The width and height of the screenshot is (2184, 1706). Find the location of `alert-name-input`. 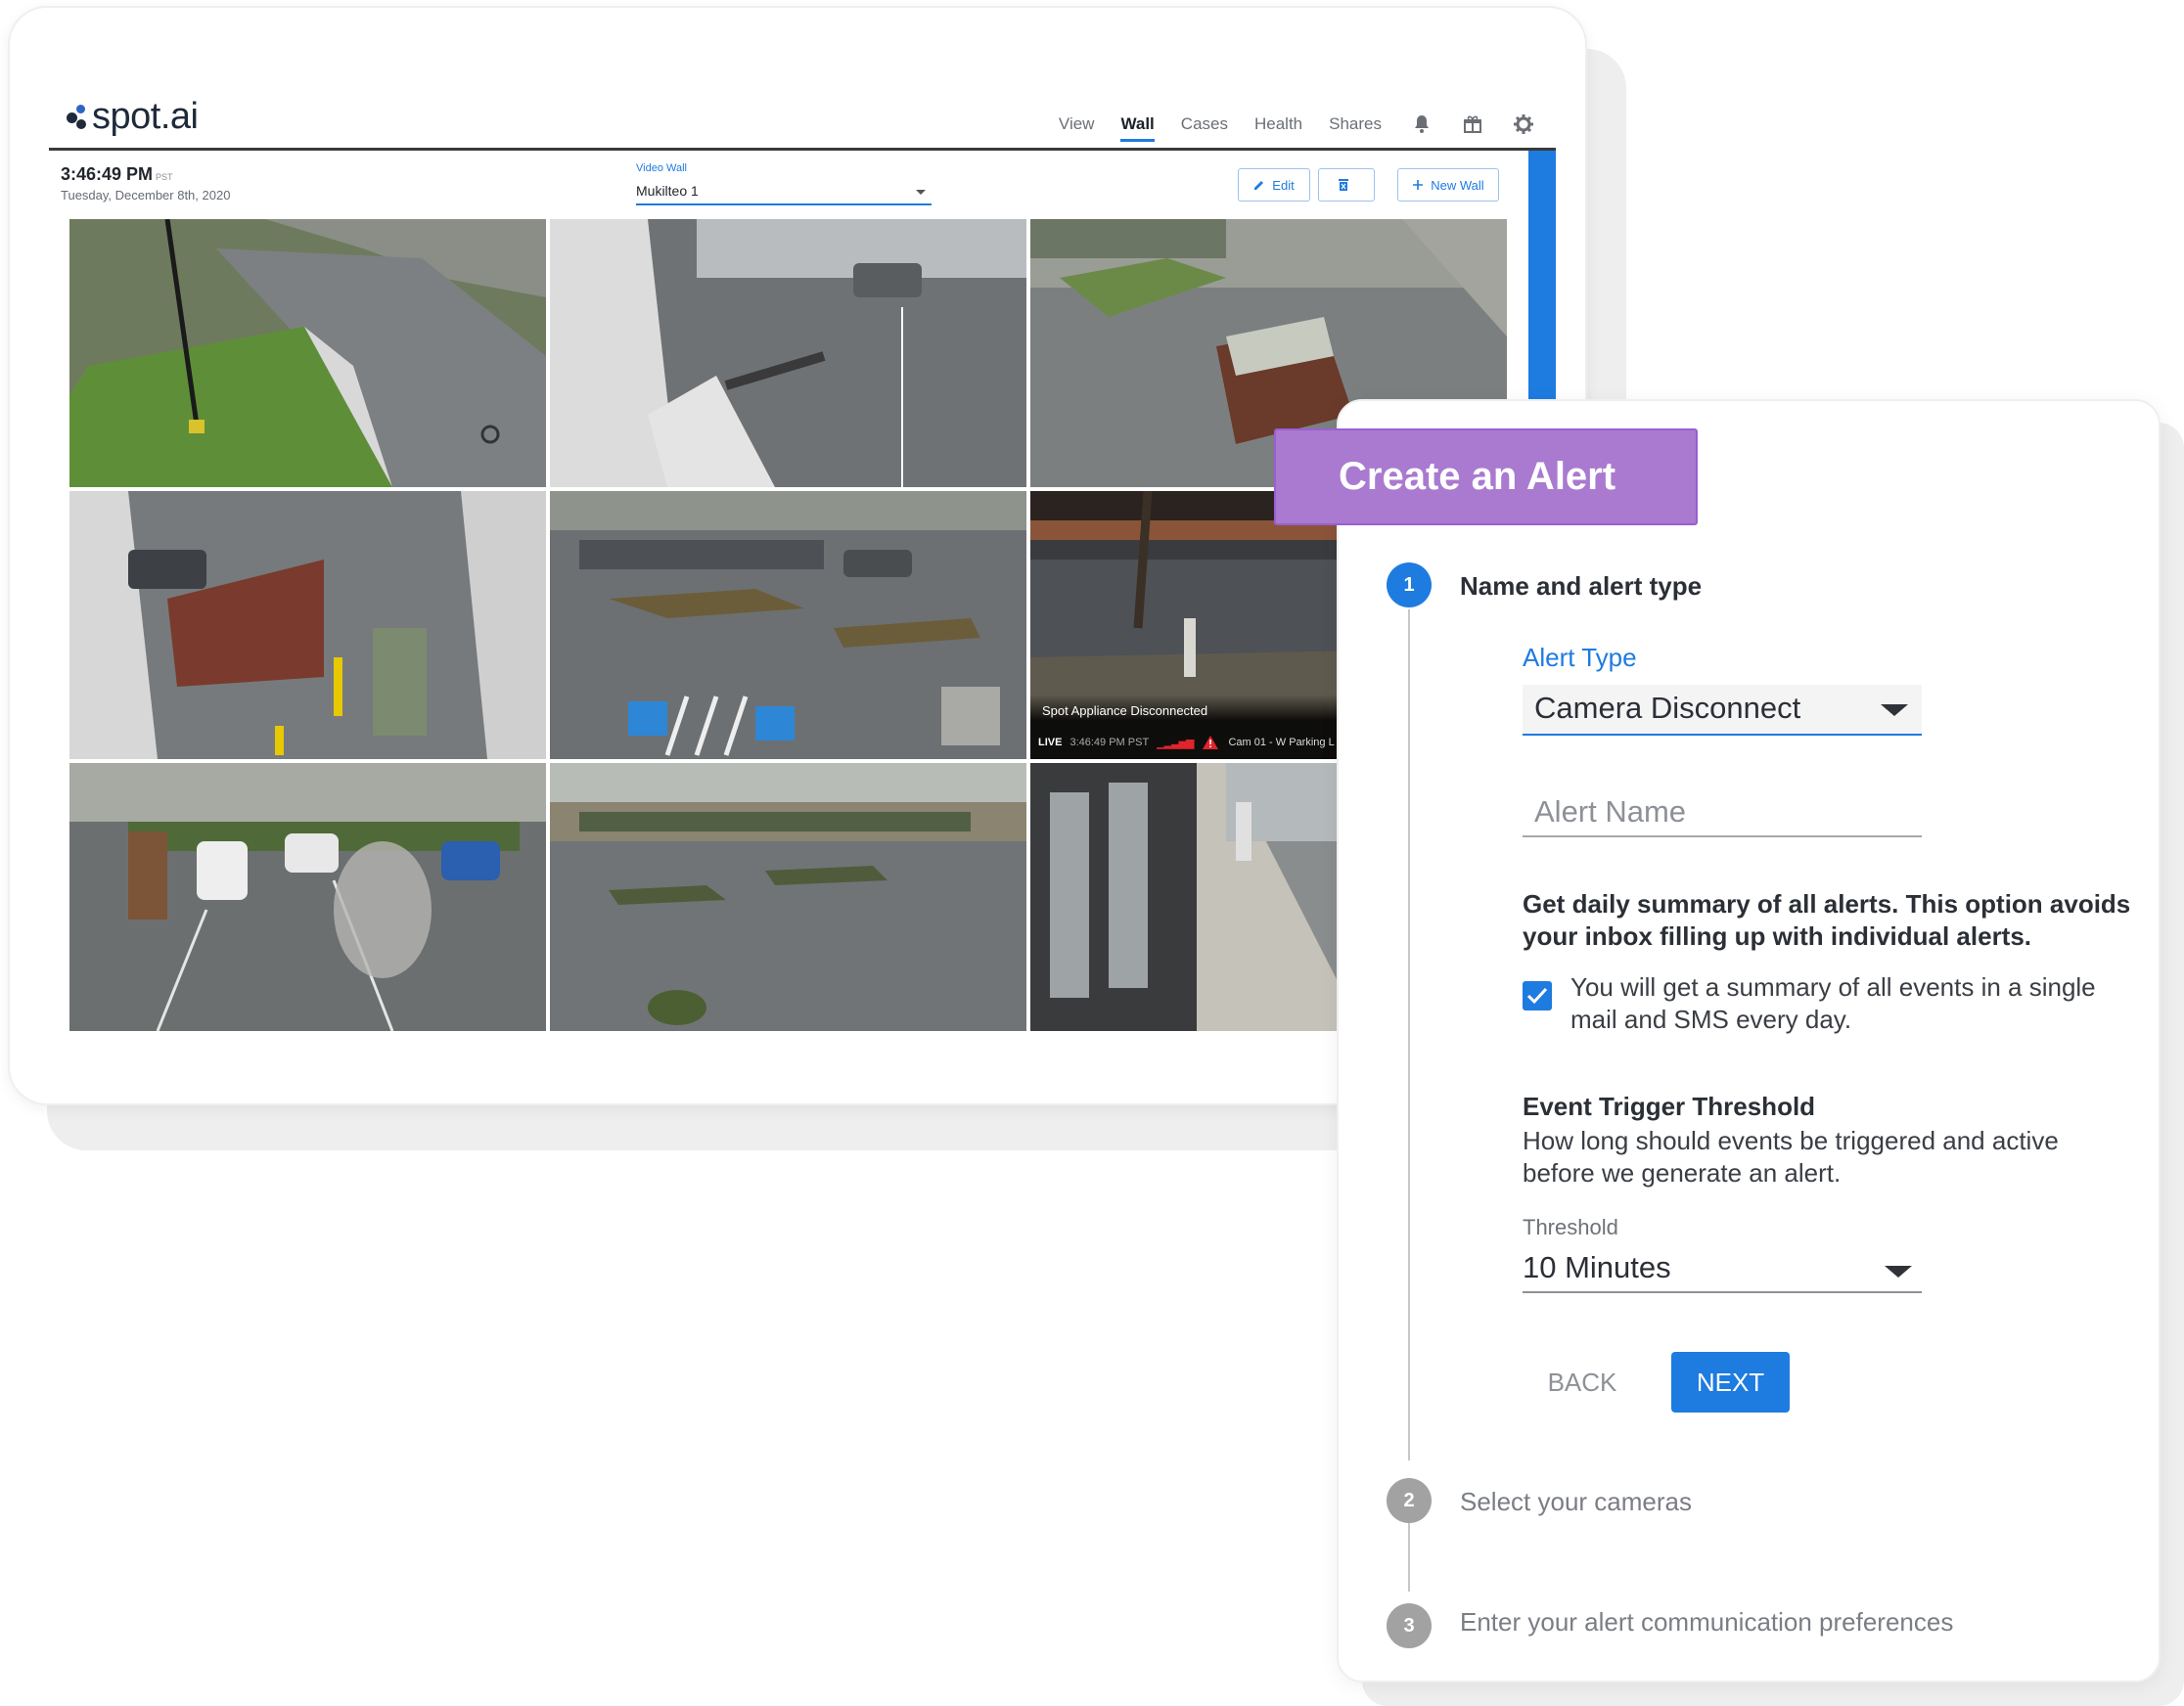

alert-name-input is located at coordinates (1722, 812).